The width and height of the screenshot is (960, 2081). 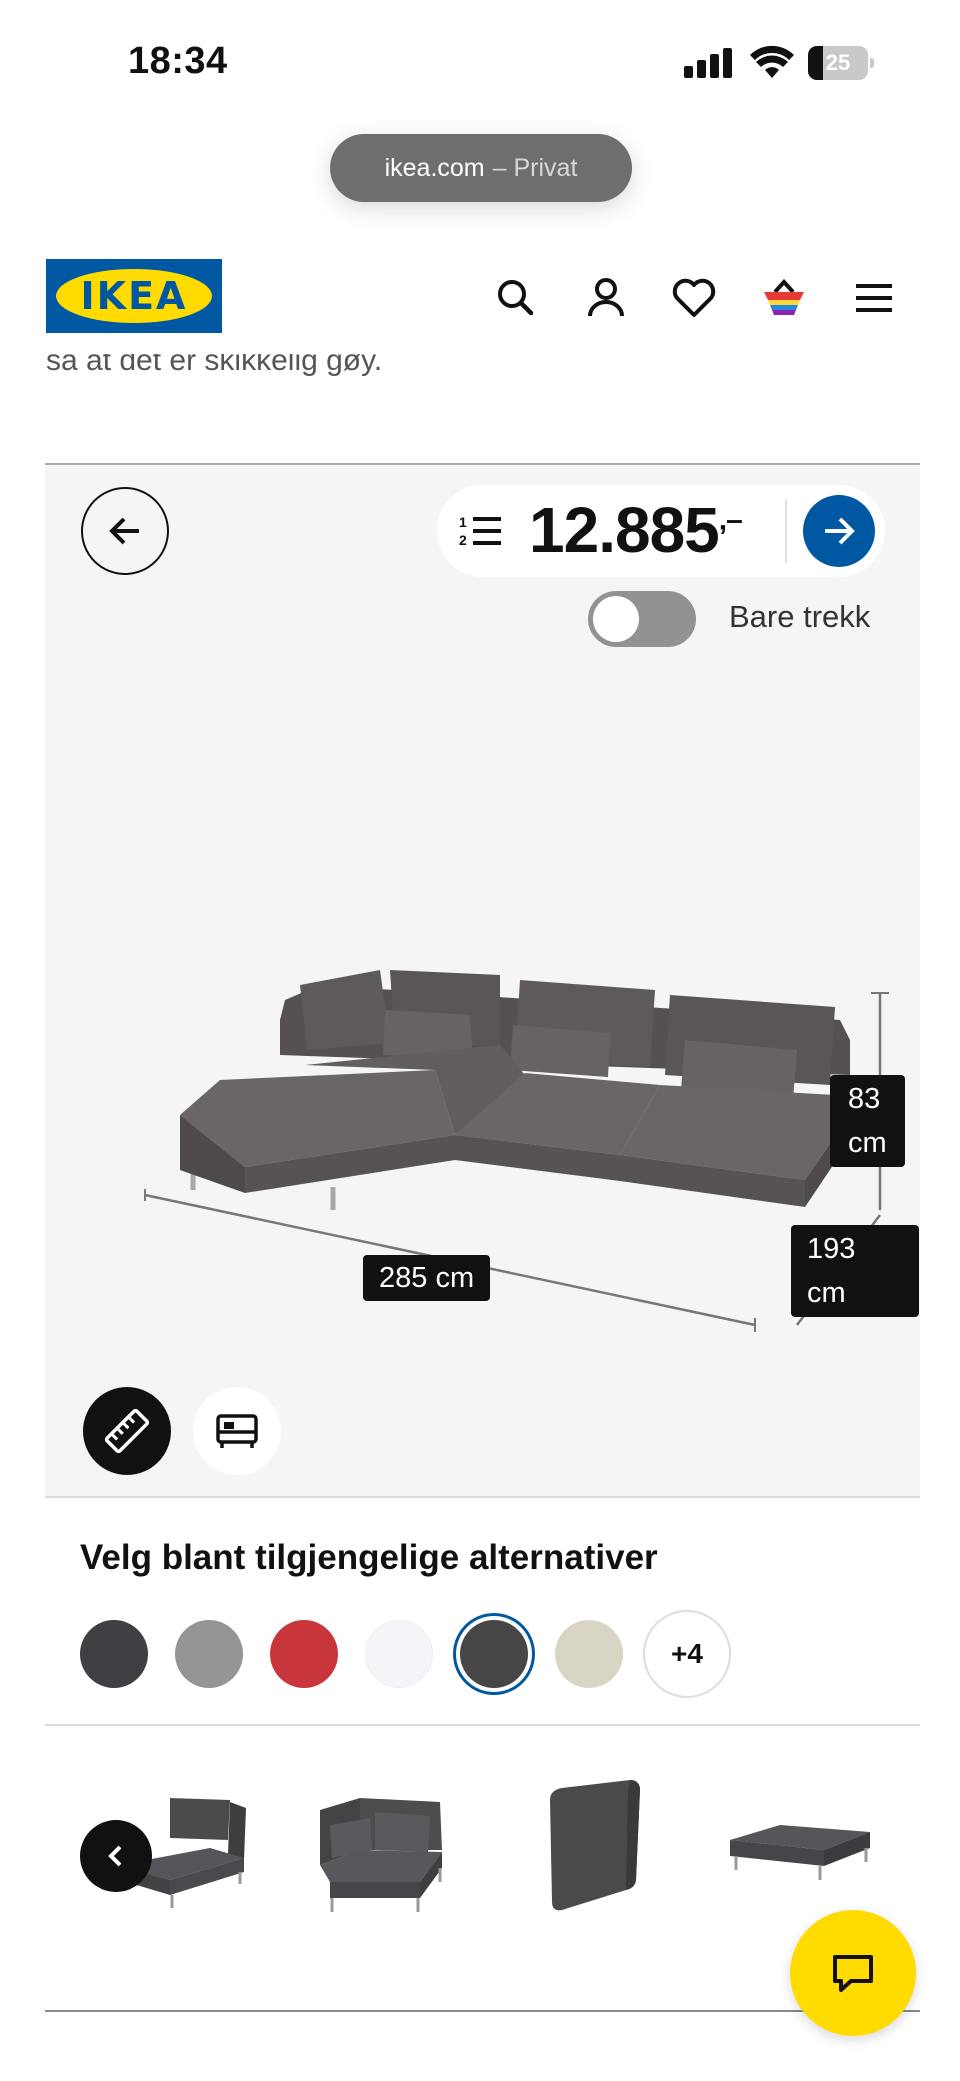 I want to click on back-button, so click(x=125, y=531).